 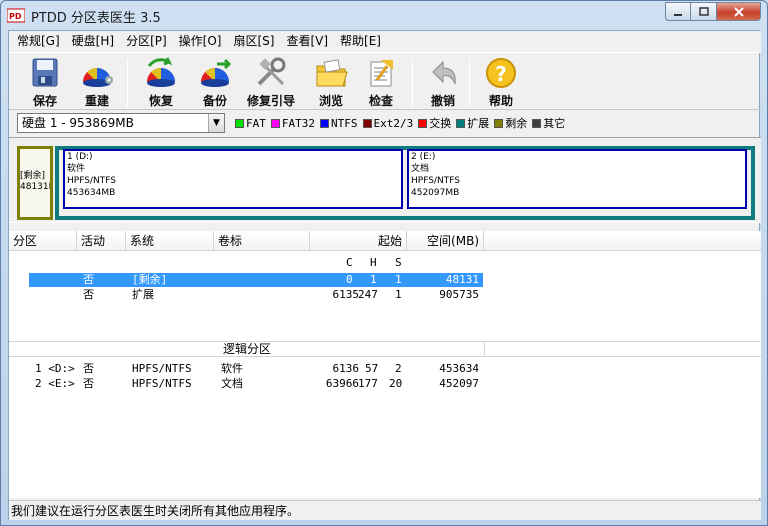 I want to click on legend-item-ext: Ext2/3, so click(x=387, y=123).